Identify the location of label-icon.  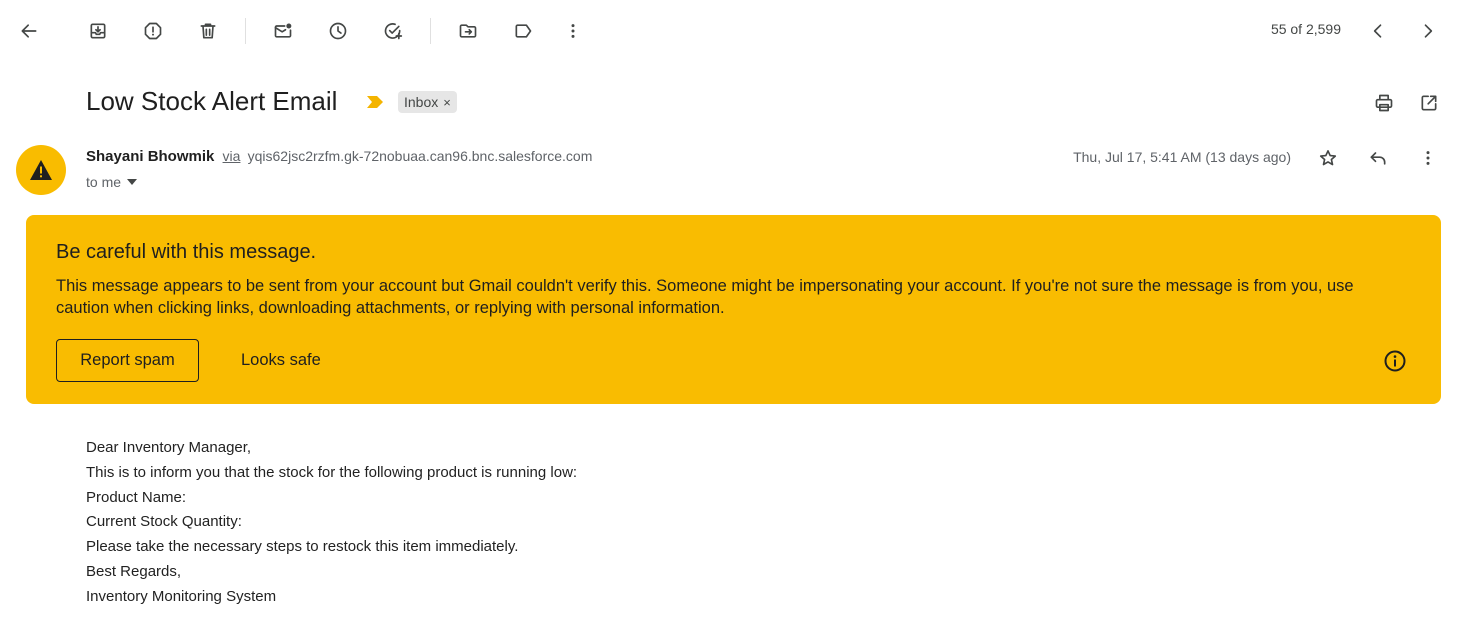
(523, 31).